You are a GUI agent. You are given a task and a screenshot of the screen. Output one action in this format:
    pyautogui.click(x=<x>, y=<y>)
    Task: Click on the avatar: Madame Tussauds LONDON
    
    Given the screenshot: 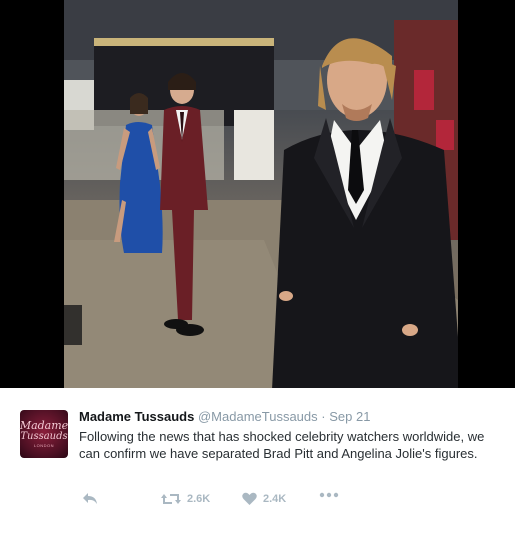 What is the action you would take?
    pyautogui.click(x=44, y=434)
    